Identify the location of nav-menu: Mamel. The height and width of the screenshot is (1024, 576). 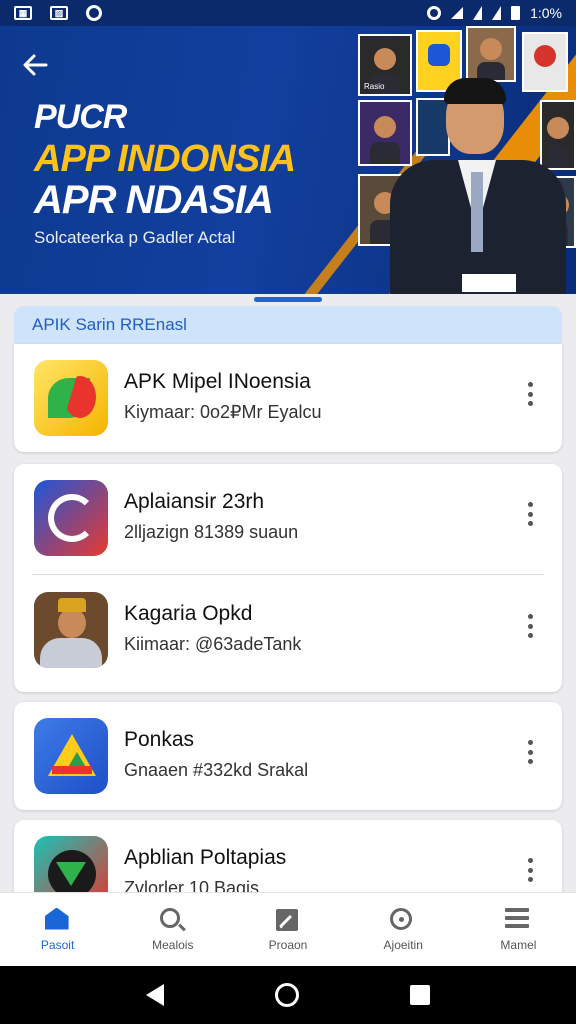
(518, 929).